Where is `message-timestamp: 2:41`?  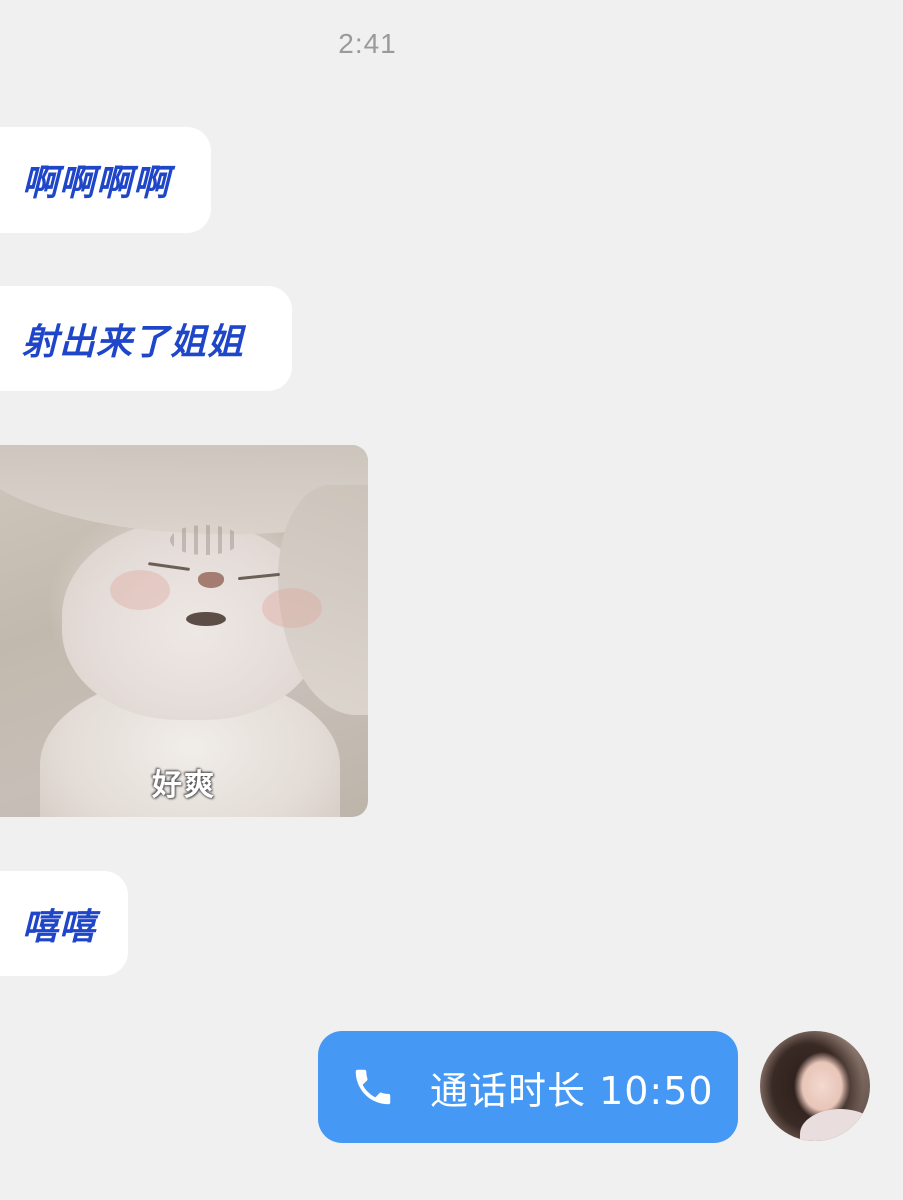 message-timestamp: 2:41 is located at coordinates (367, 43).